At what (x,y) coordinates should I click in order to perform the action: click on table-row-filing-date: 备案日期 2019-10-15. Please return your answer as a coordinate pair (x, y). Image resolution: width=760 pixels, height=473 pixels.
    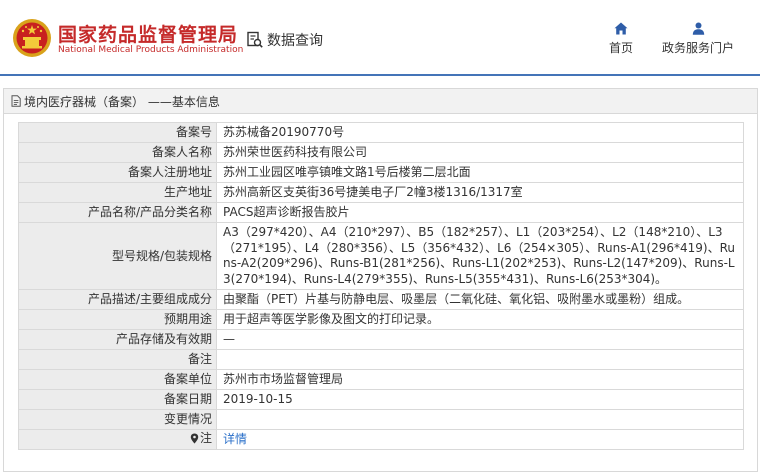
    Looking at the image, I should click on (381, 399).